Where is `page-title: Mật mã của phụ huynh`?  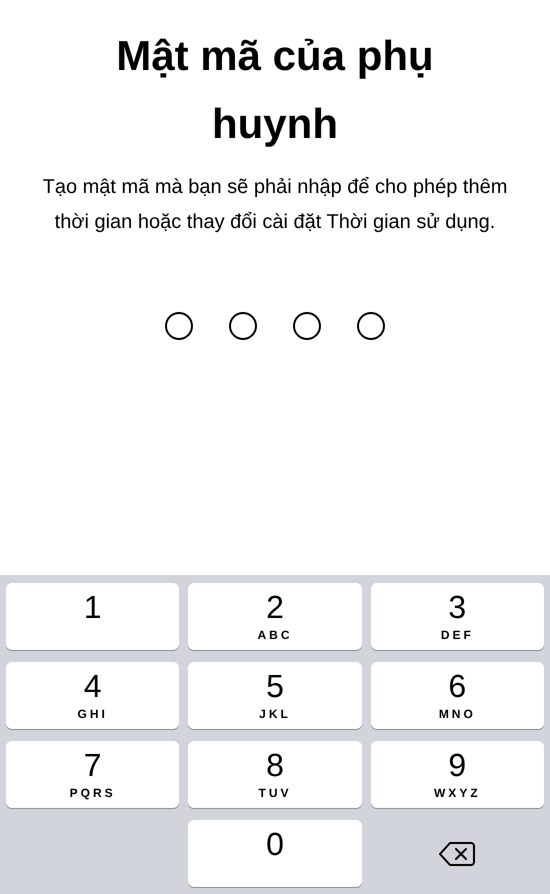
page-title: Mật mã của phụ huynh is located at coordinates (275, 90).